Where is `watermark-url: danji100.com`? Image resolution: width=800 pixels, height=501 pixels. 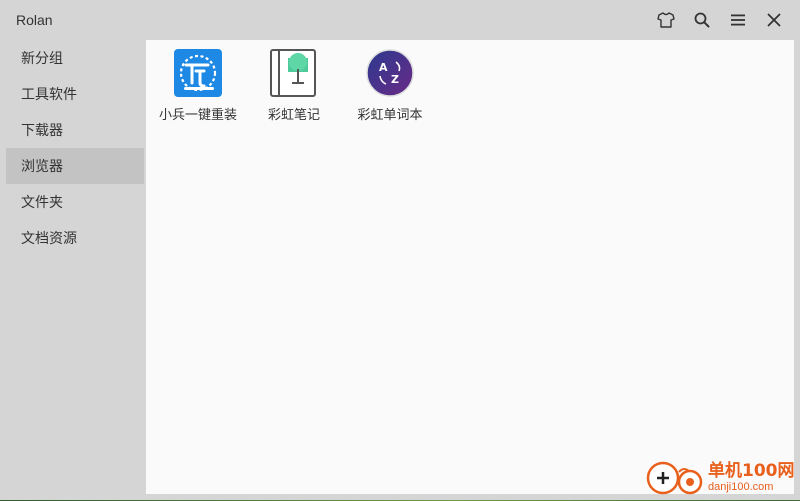 watermark-url: danji100.com is located at coordinates (741, 487).